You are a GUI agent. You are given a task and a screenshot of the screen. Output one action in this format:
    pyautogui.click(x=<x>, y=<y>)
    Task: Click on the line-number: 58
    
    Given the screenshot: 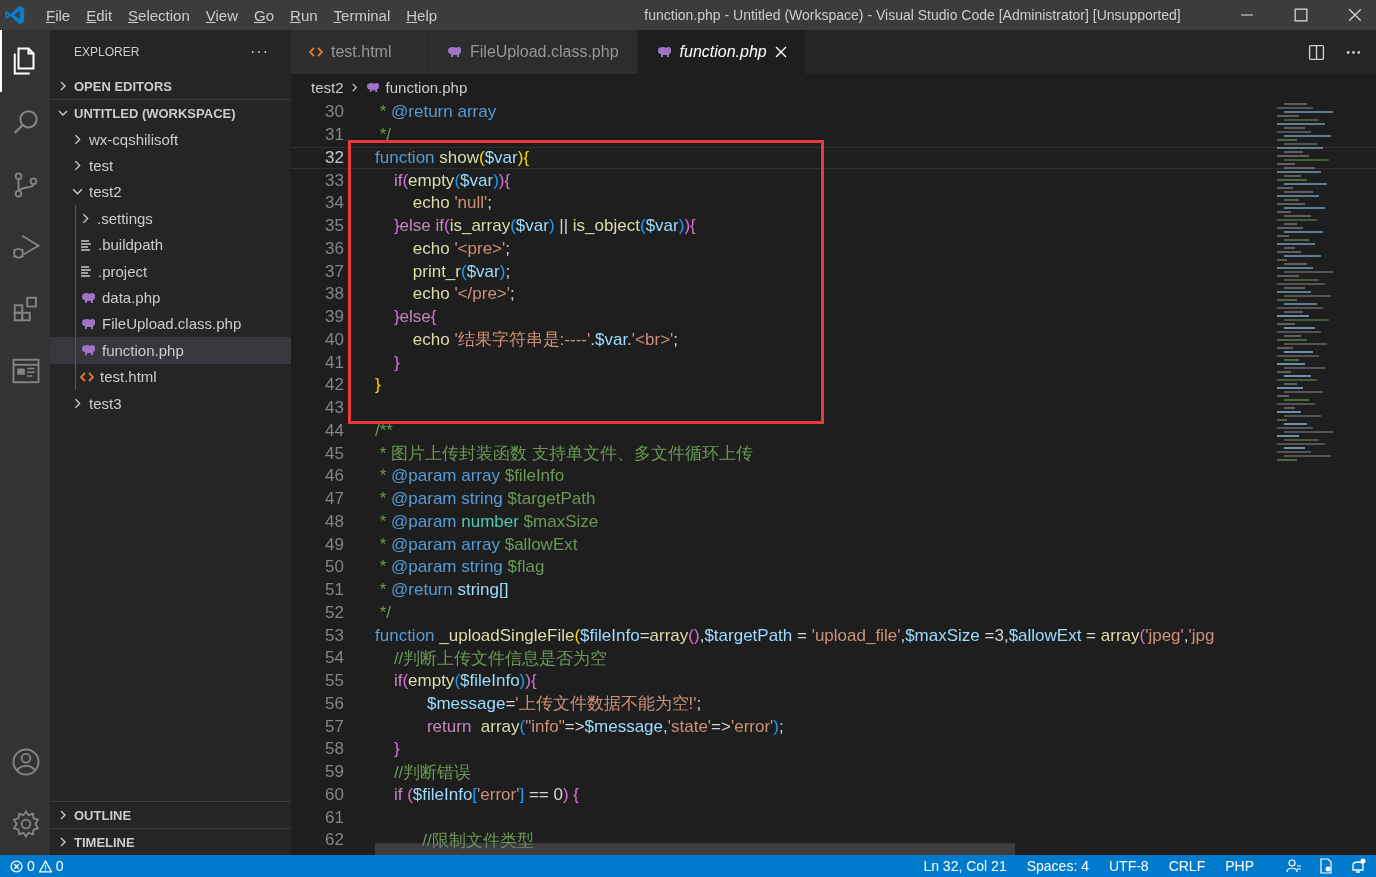 What is the action you would take?
    pyautogui.click(x=334, y=749)
    